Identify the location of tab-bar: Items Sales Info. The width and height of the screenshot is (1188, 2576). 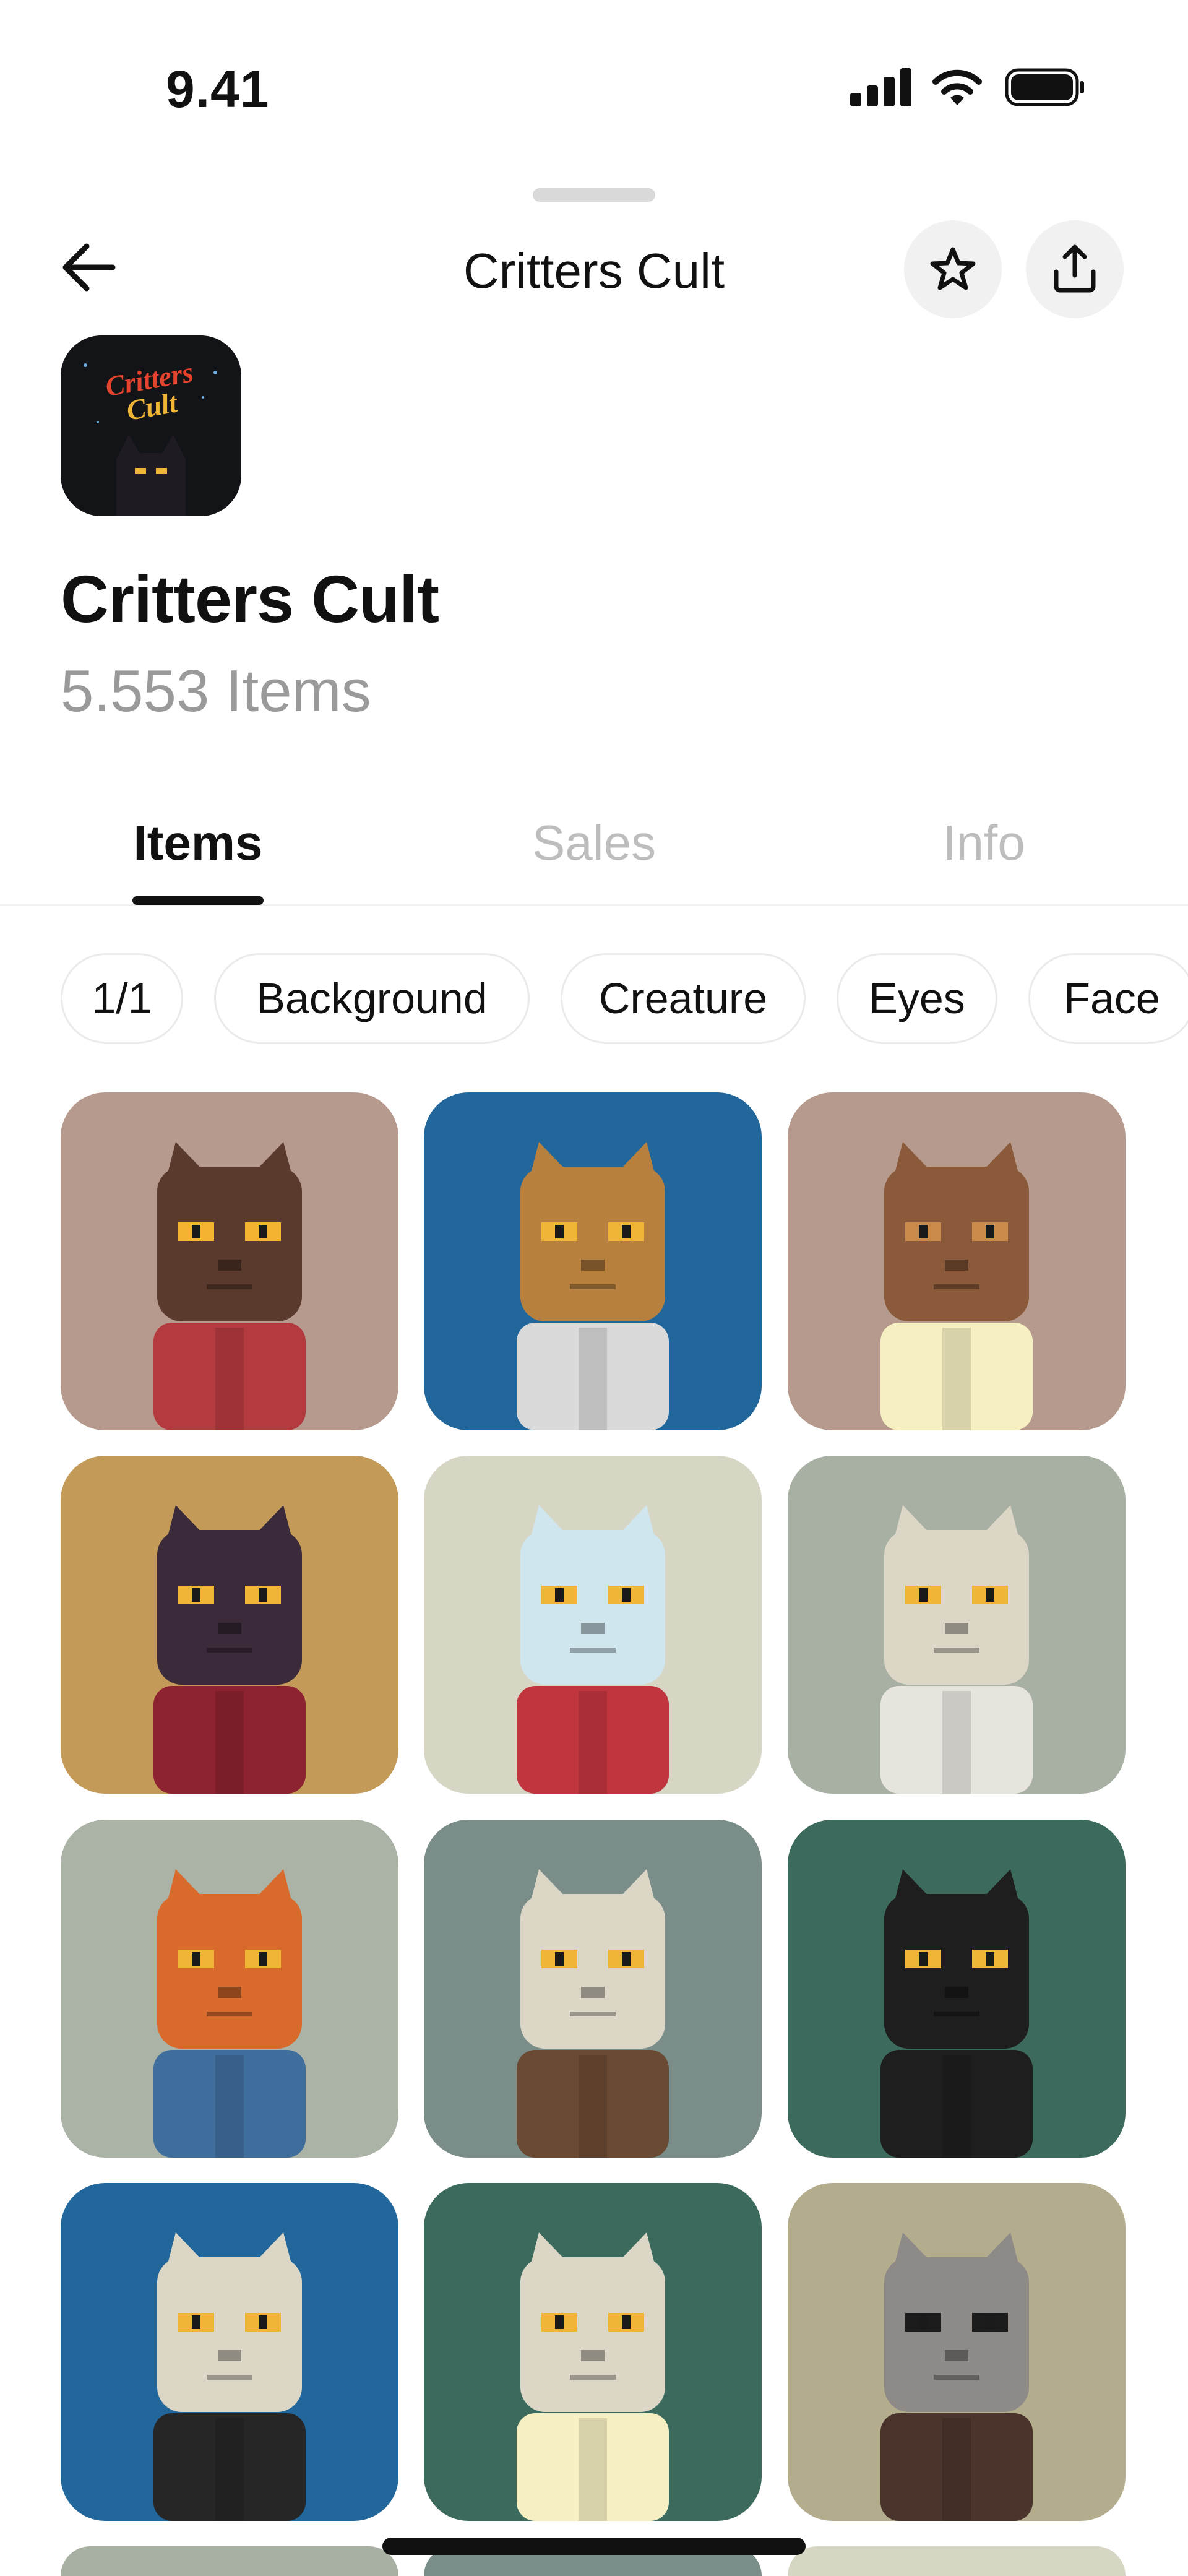
(594, 849).